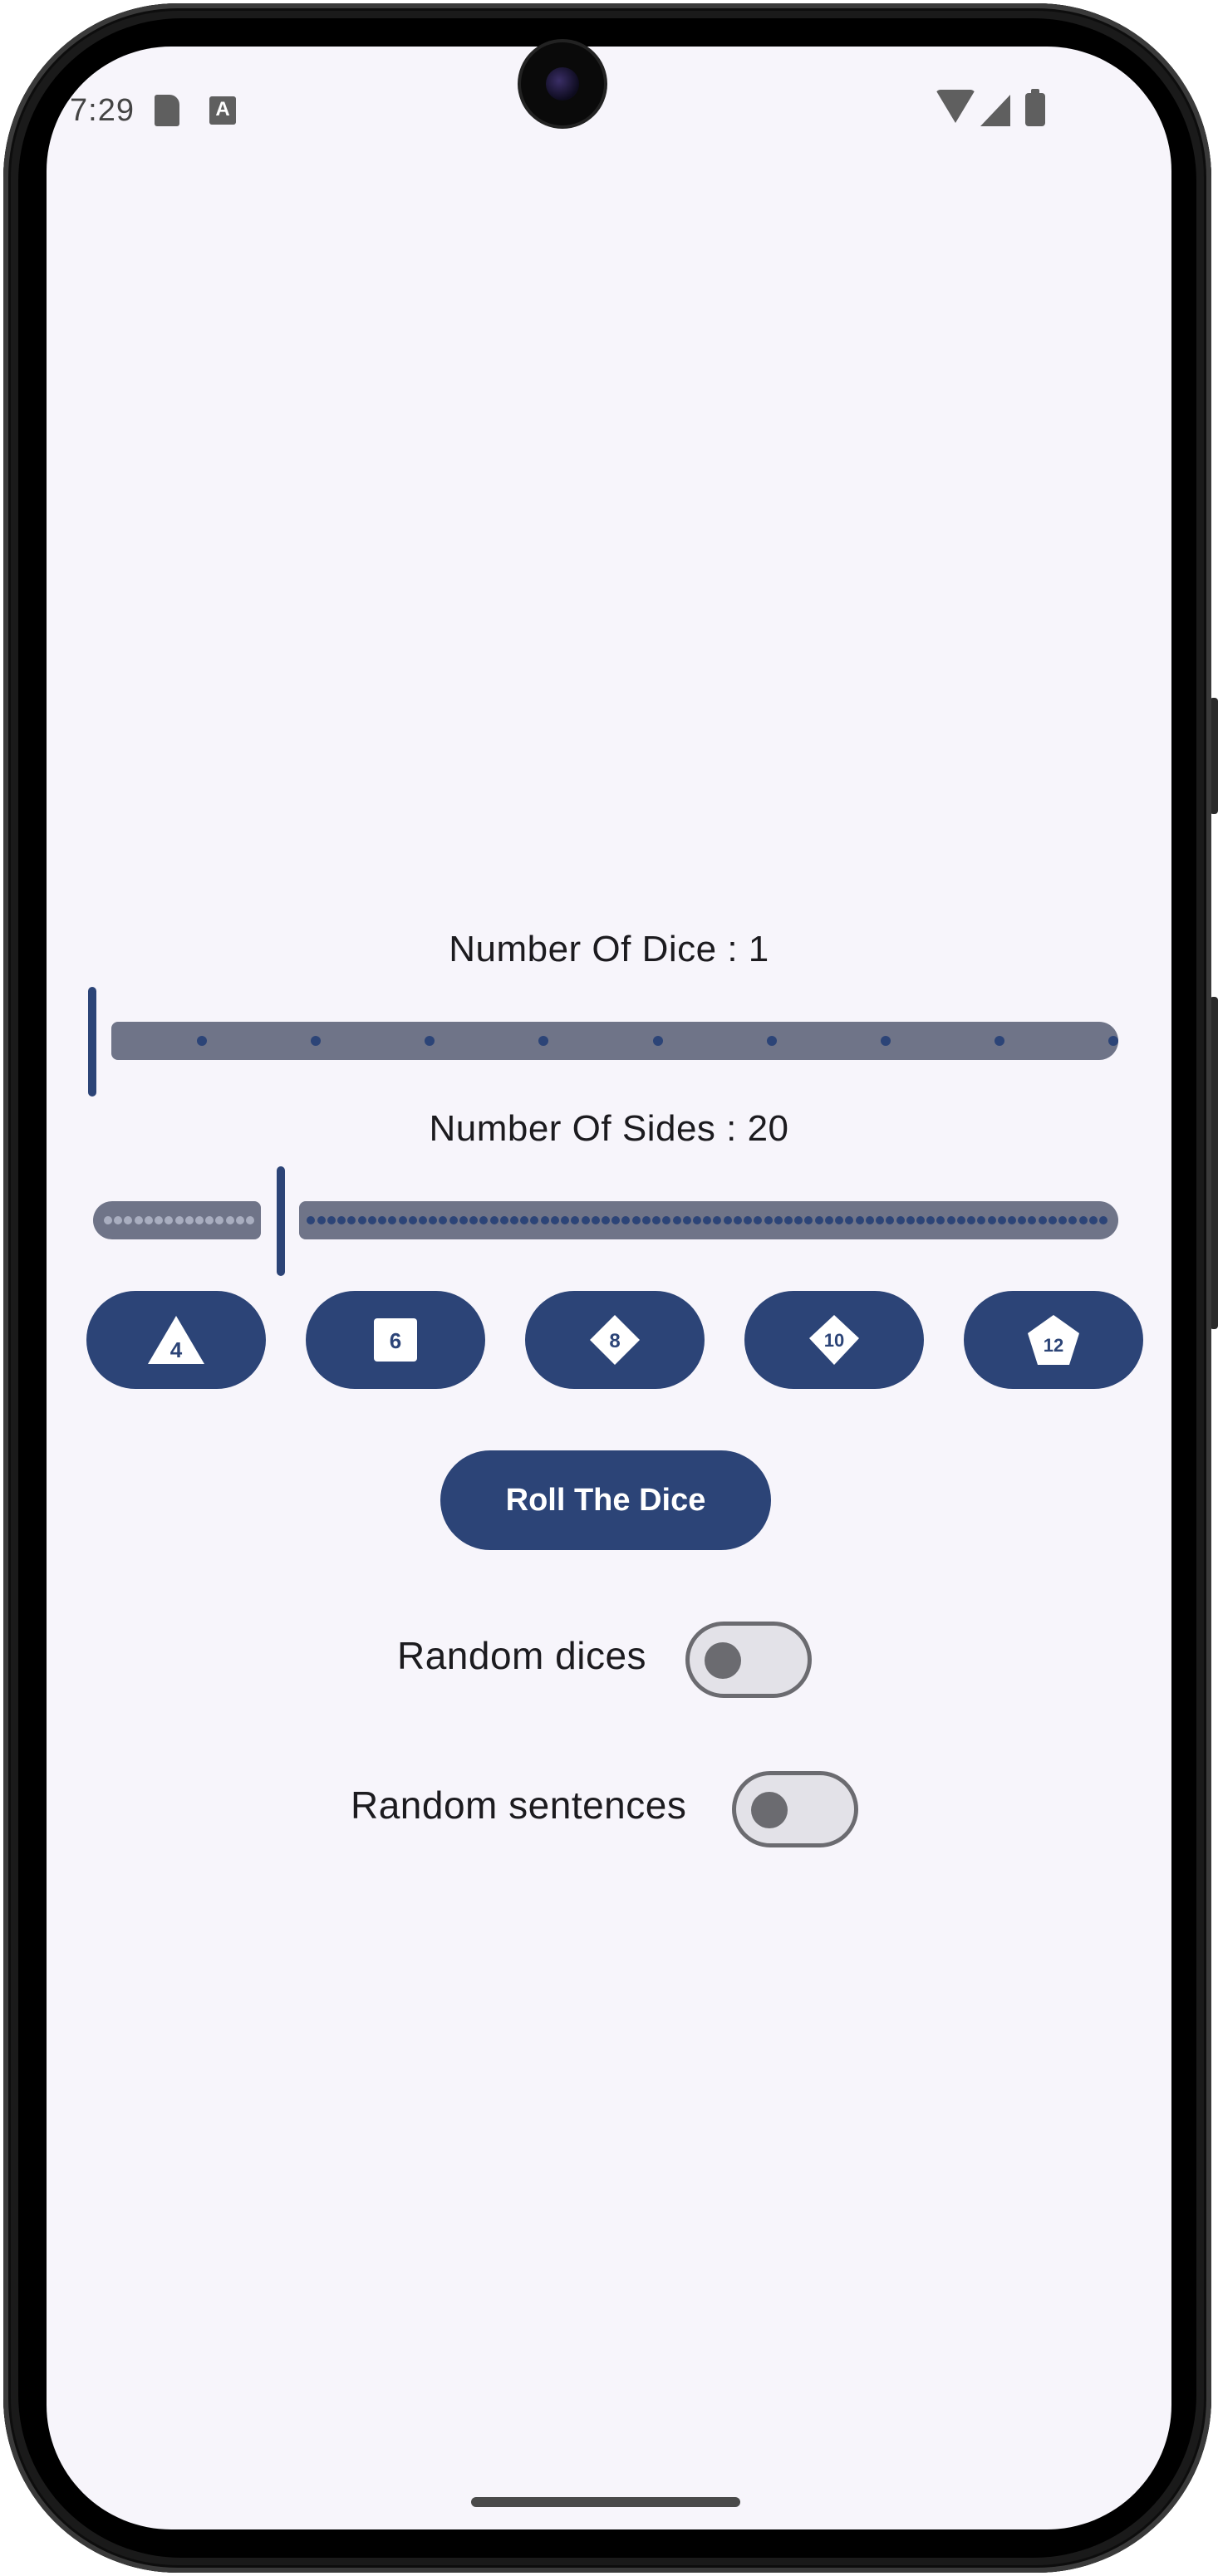 Image resolution: width=1218 pixels, height=2576 pixels. I want to click on d6-button: 6, so click(395, 1340).